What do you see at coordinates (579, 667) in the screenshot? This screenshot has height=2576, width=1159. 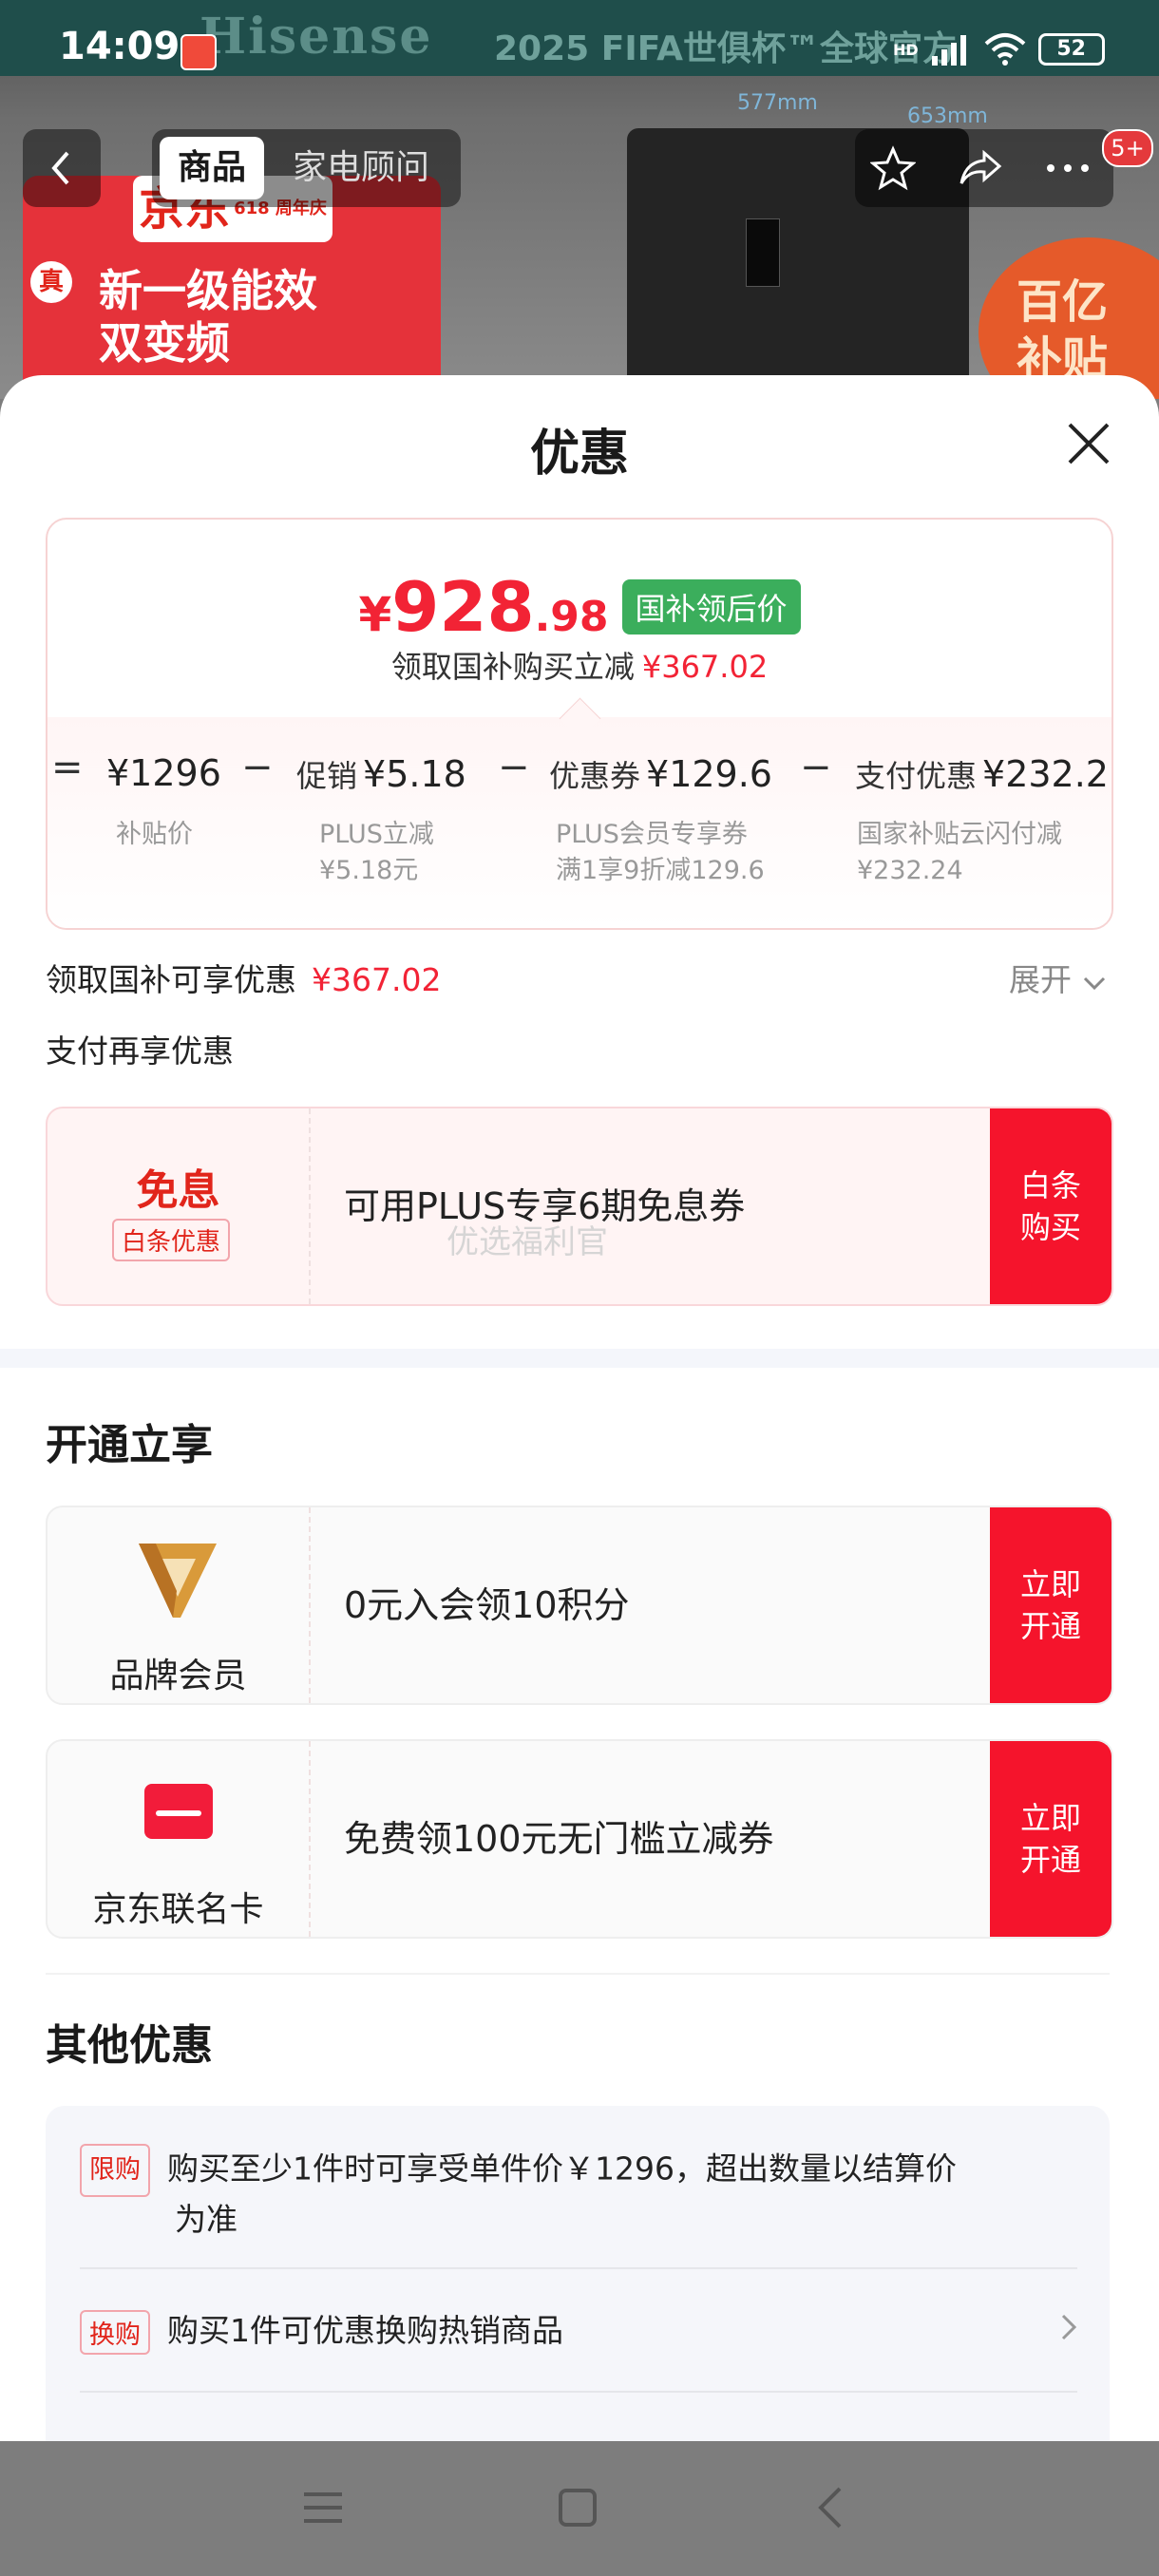 I see `price-subtitle: 领取国补购买立减 ¥367.02` at bounding box center [579, 667].